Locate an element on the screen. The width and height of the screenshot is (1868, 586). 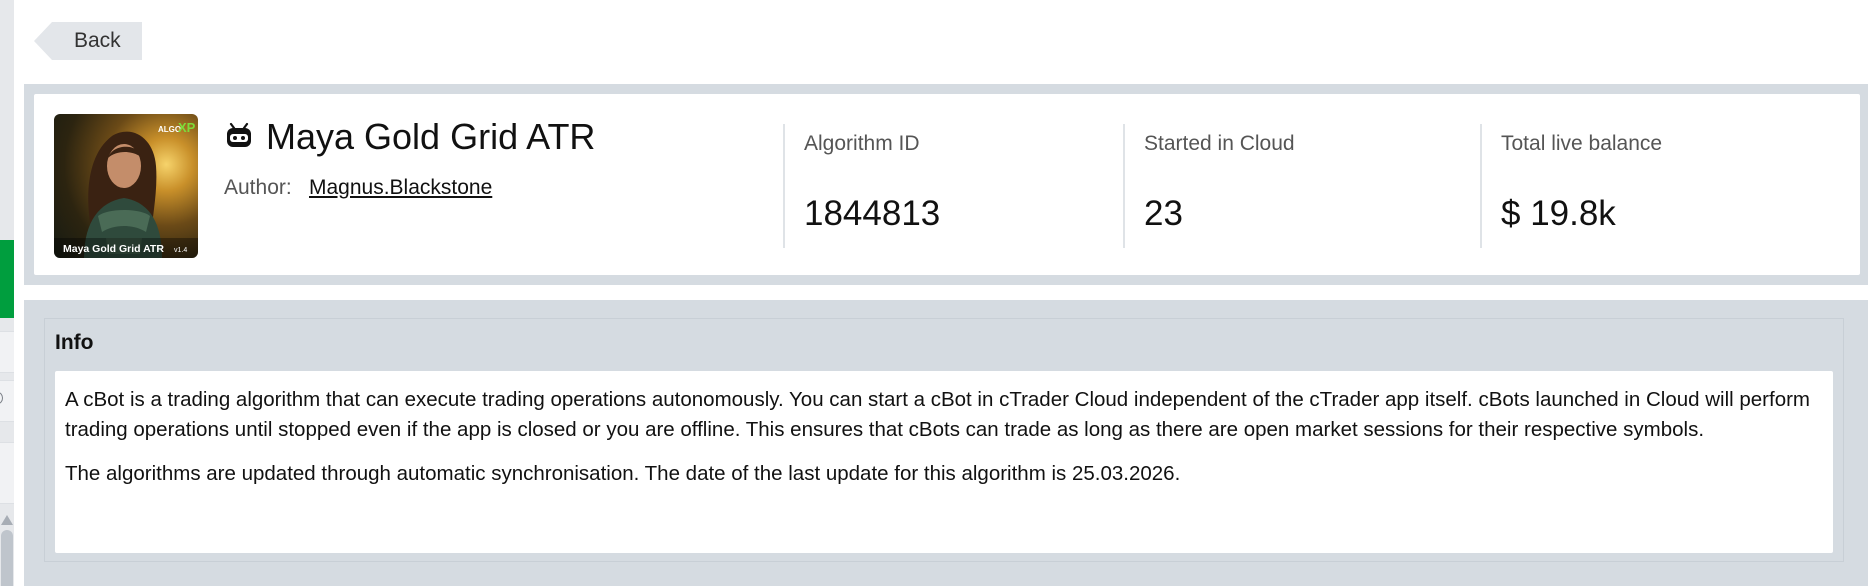
back-button-label: Back is located at coordinates (97, 40).